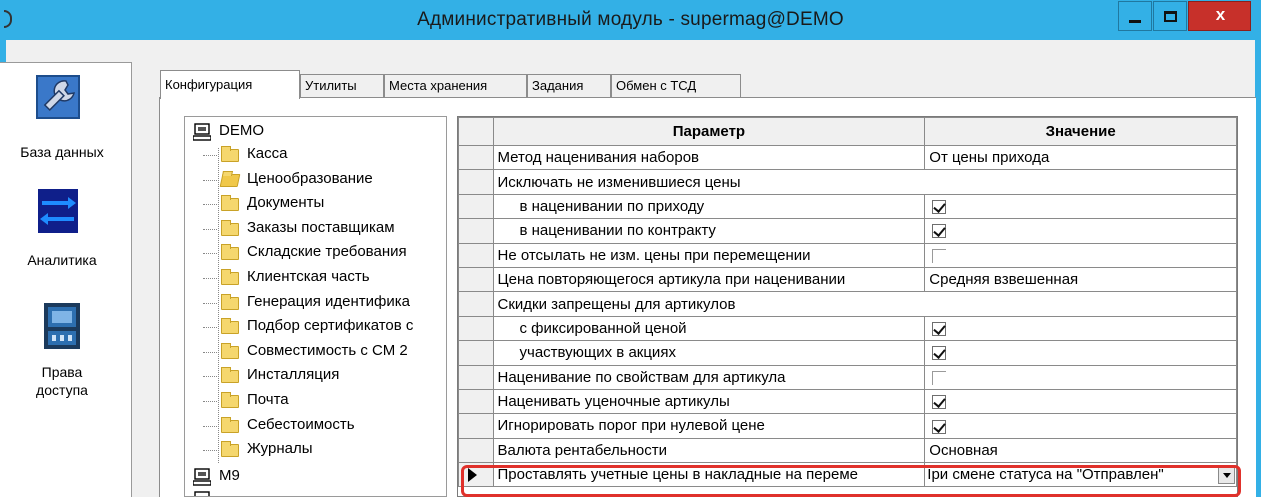  I want to click on param-cell: с фиксированной ценой, so click(709, 328).